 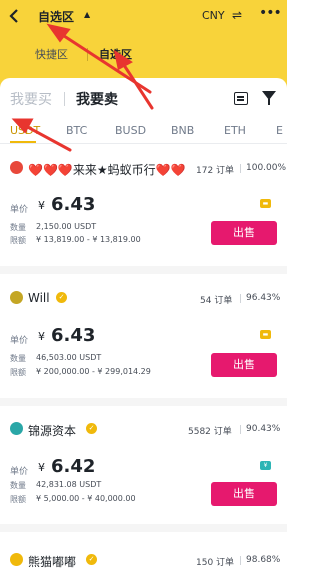 I want to click on seller-name: ❤️❤️❤️来来★蚂蚁币行❤️❤️, so click(x=106, y=169).